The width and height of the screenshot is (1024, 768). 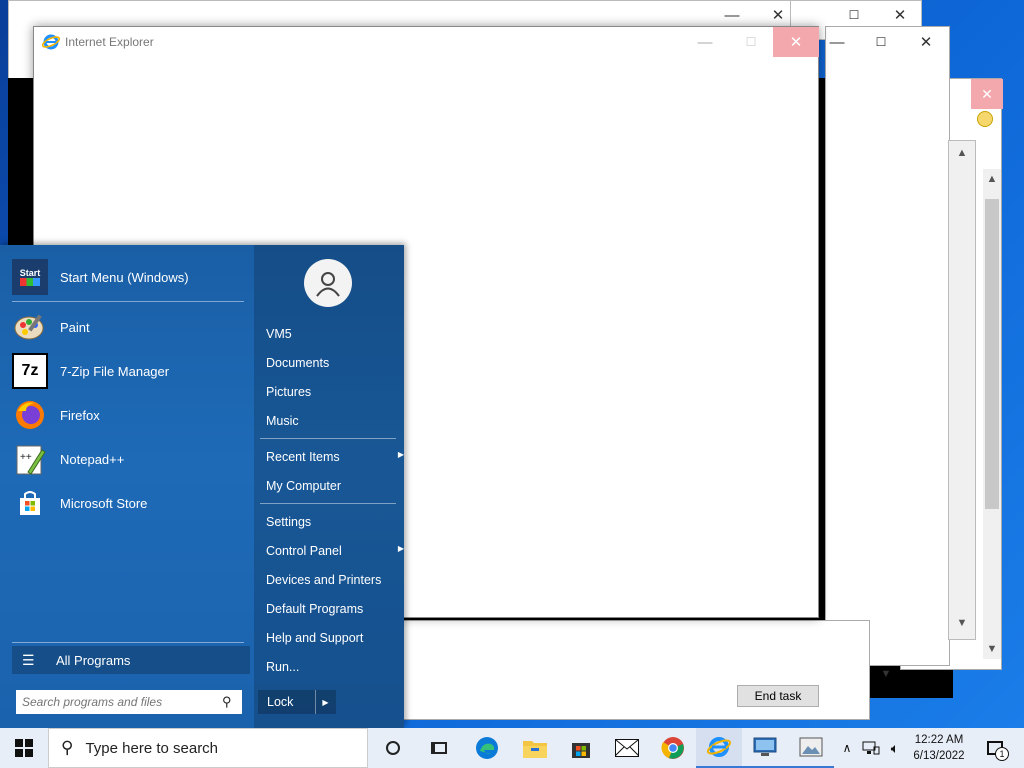 What do you see at coordinates (30, 327) in the screenshot?
I see `paint-icon` at bounding box center [30, 327].